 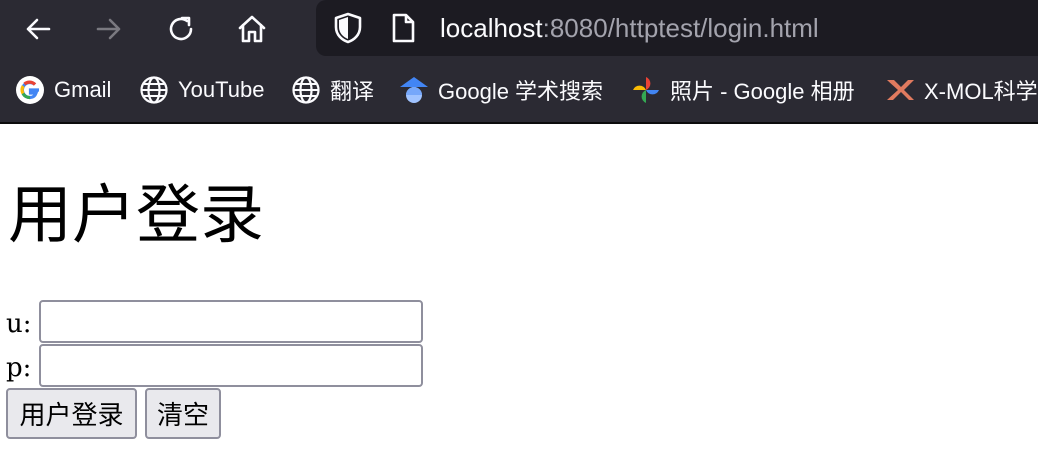 What do you see at coordinates (231, 321) in the screenshot?
I see `username-input` at bounding box center [231, 321].